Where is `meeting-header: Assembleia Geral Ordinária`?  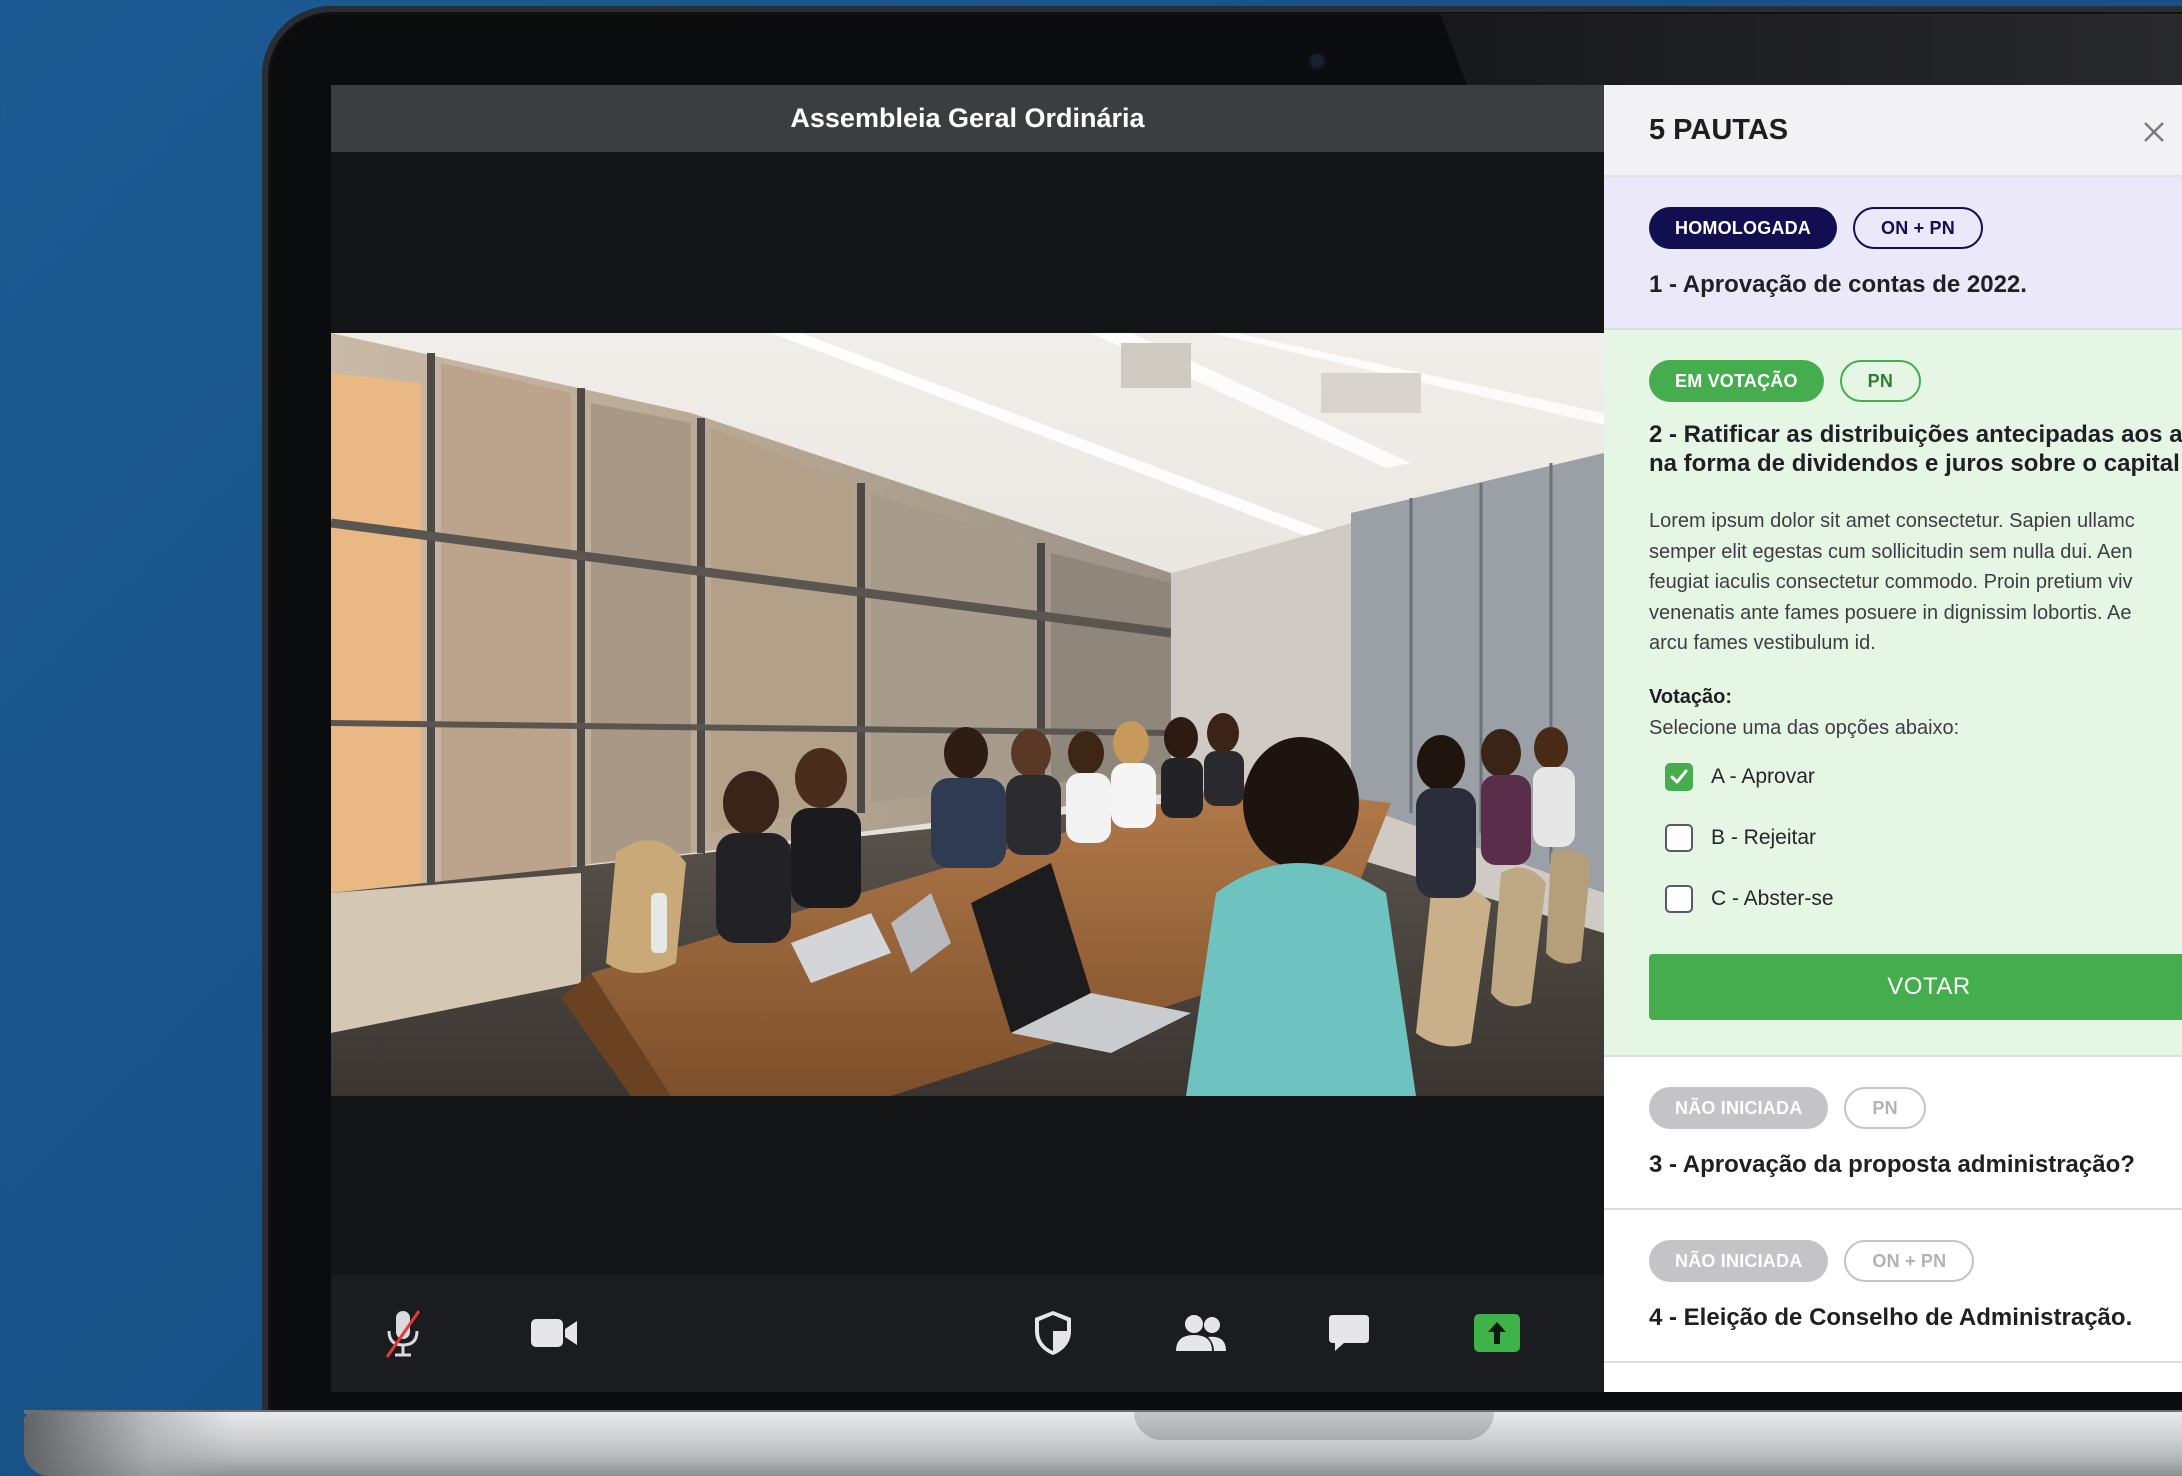 meeting-header: Assembleia Geral Ordinária is located at coordinates (967, 118).